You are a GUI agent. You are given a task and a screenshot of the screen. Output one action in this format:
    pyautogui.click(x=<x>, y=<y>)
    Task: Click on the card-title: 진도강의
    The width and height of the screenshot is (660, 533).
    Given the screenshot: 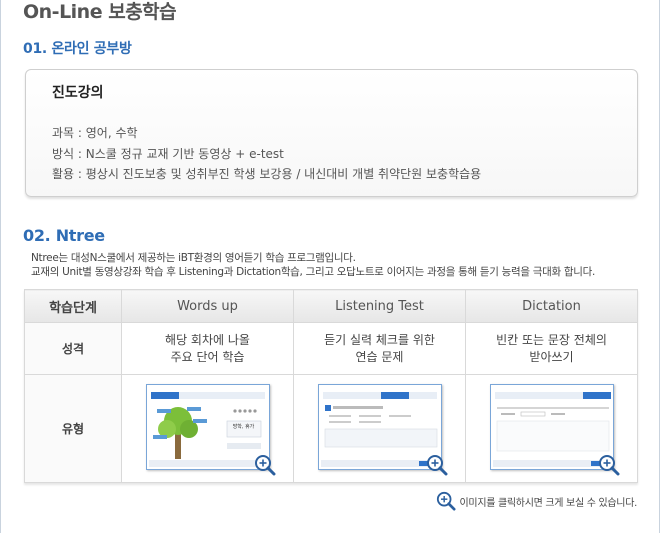 What is the action you would take?
    pyautogui.click(x=78, y=93)
    